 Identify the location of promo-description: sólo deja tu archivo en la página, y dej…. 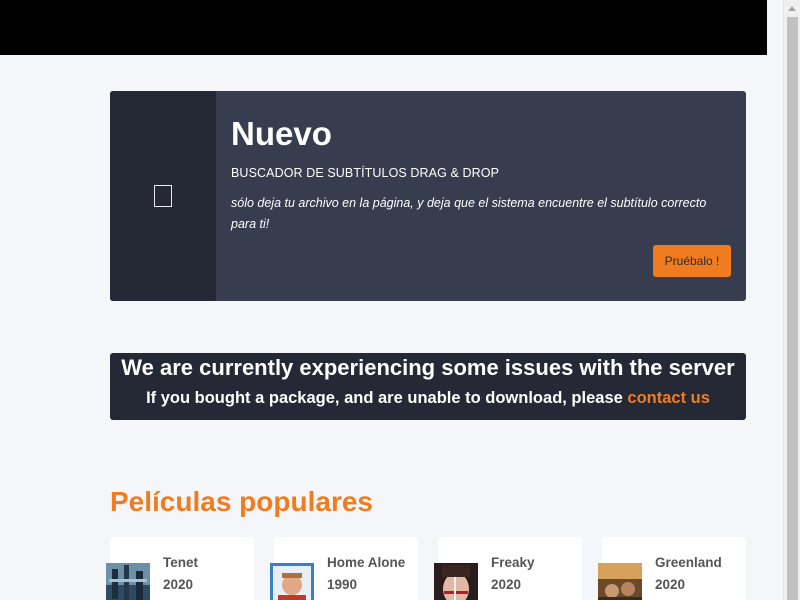
(469, 213).